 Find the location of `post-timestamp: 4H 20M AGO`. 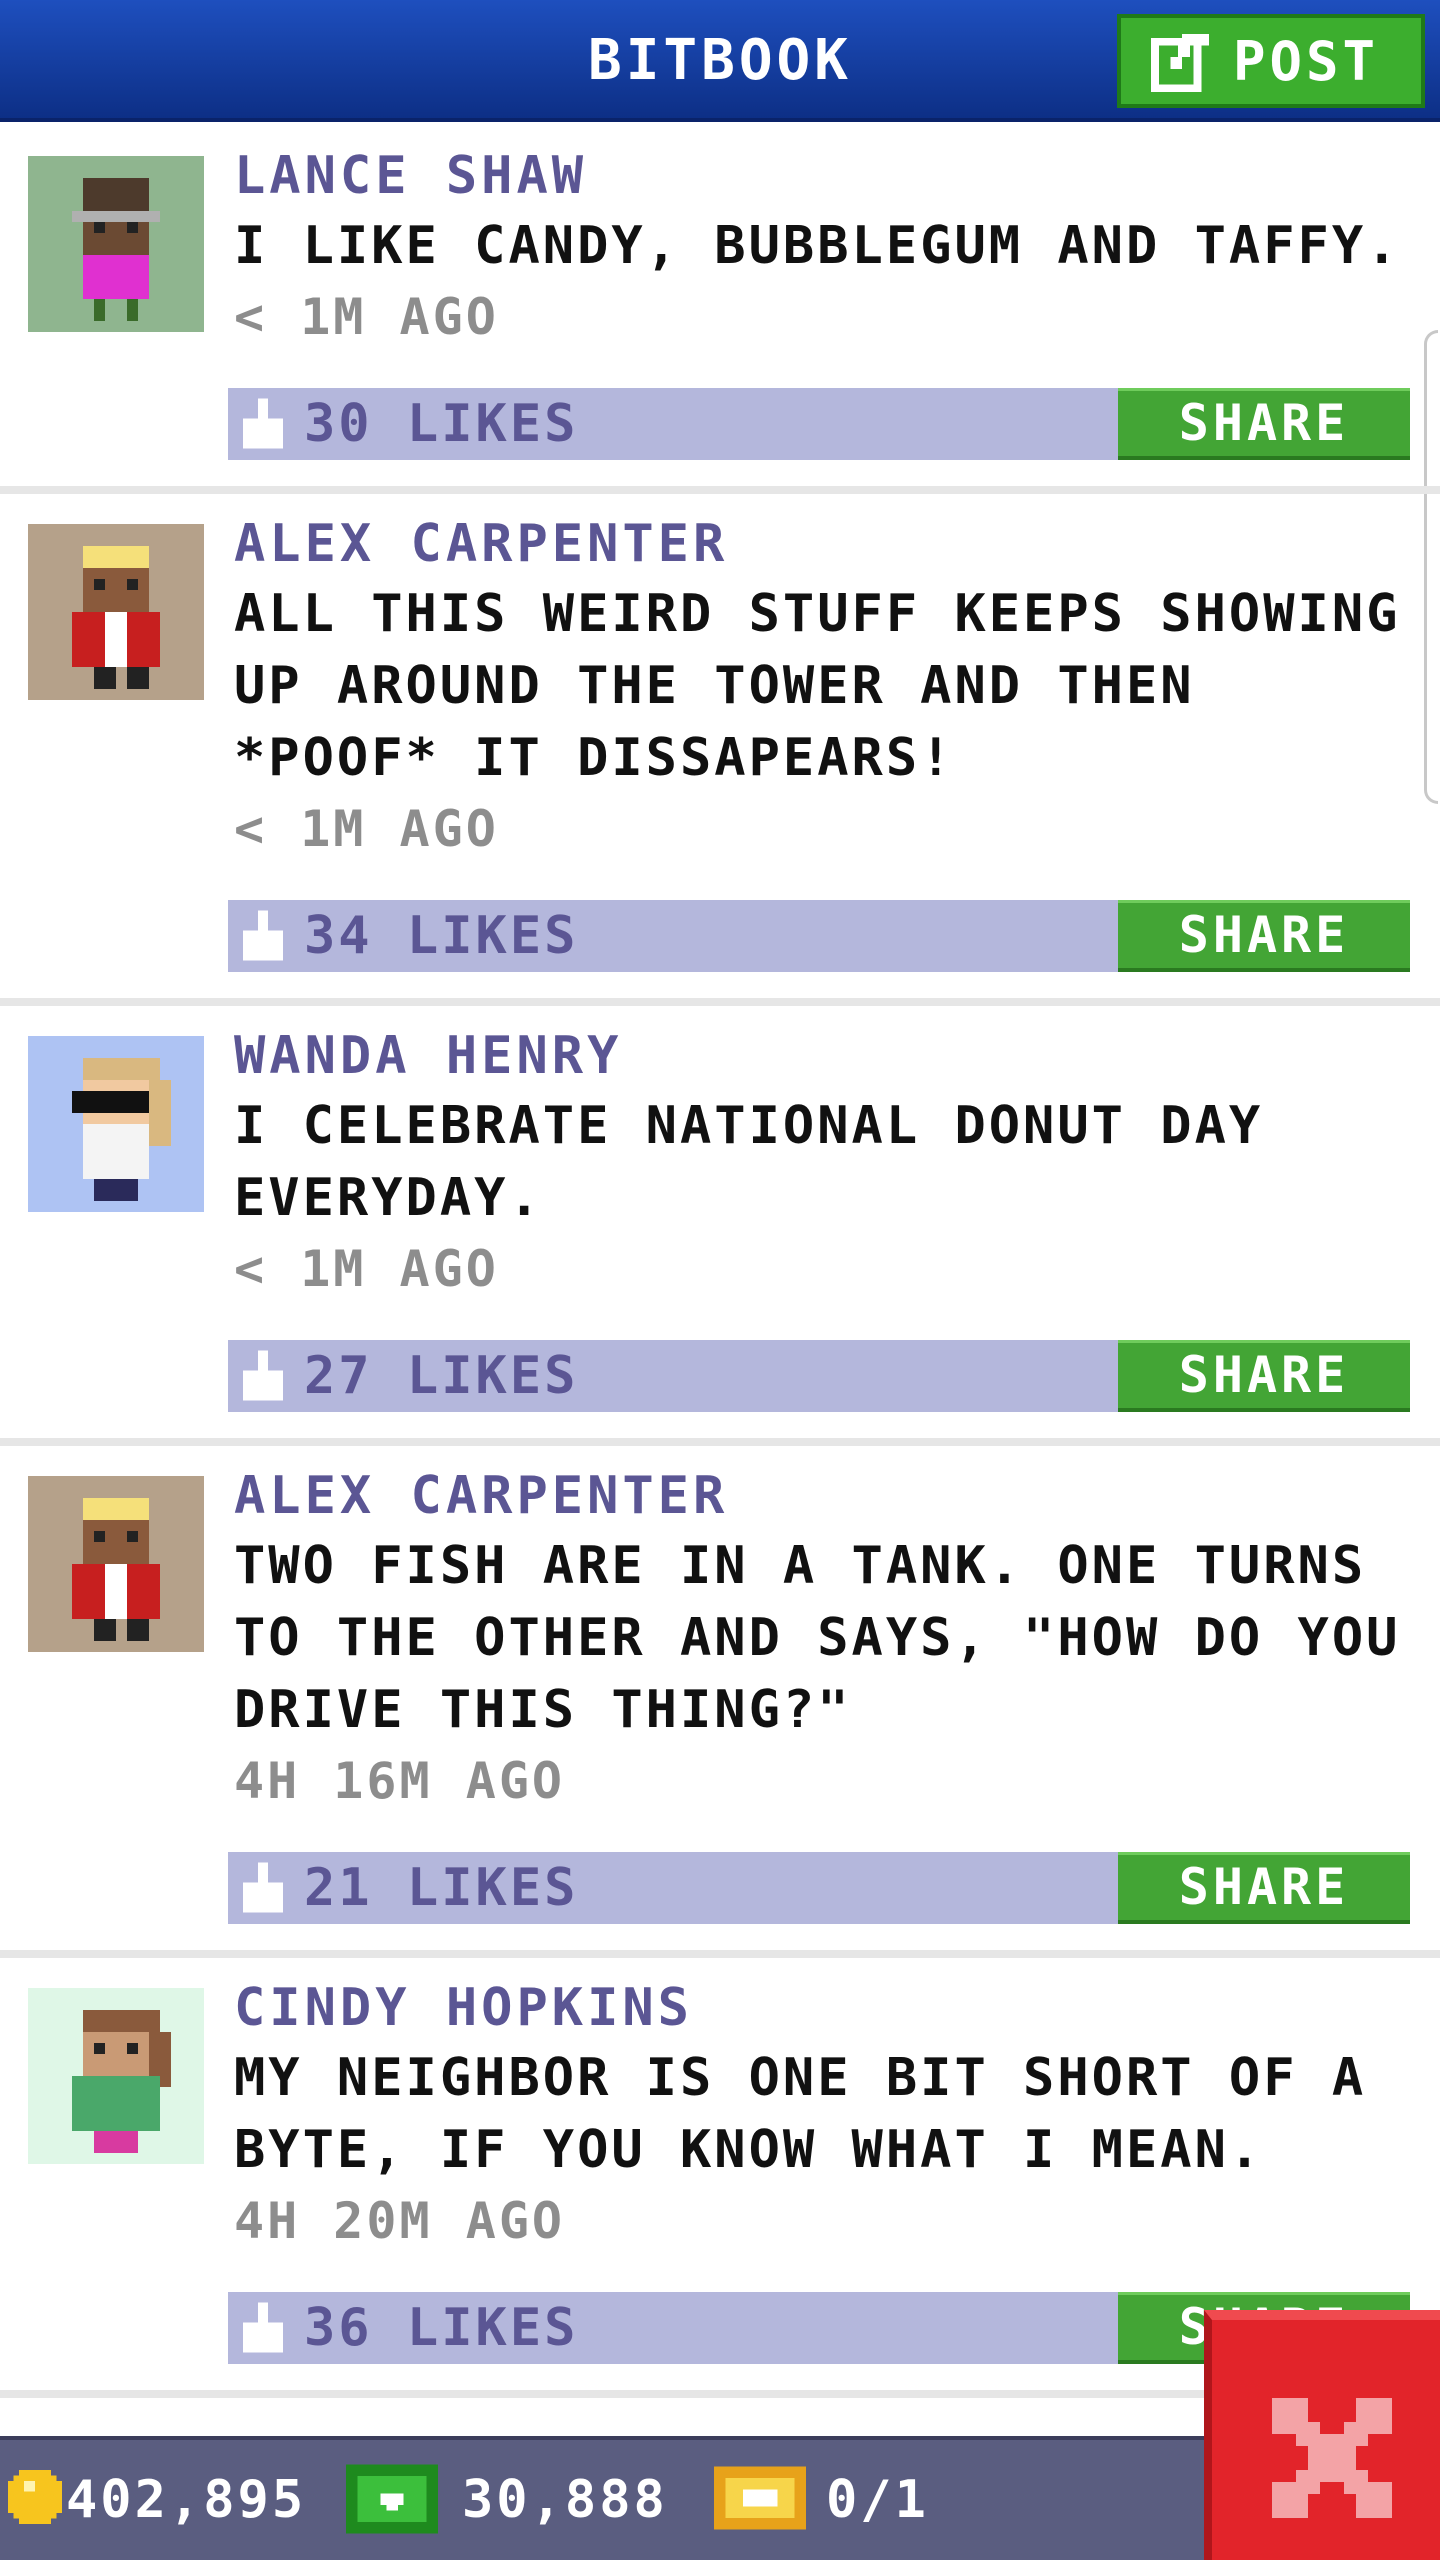

post-timestamp: 4H 20M AGO is located at coordinates (400, 2221).